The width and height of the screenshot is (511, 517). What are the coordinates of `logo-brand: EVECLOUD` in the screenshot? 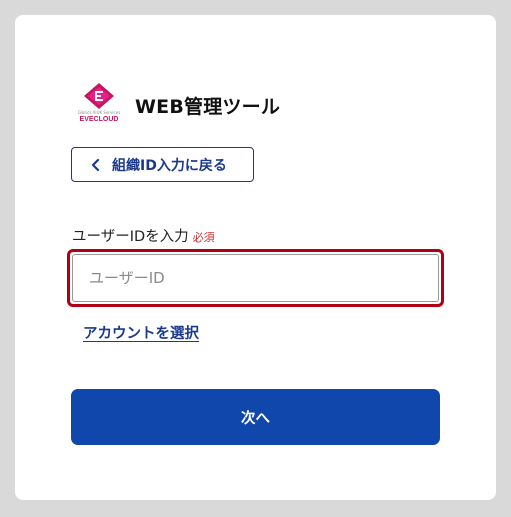 It's located at (99, 119).